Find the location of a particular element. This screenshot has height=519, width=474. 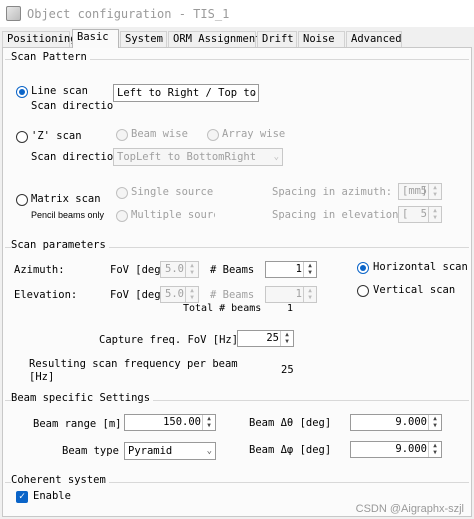

resulting-freq-unit: [Hz] is located at coordinates (42, 377).